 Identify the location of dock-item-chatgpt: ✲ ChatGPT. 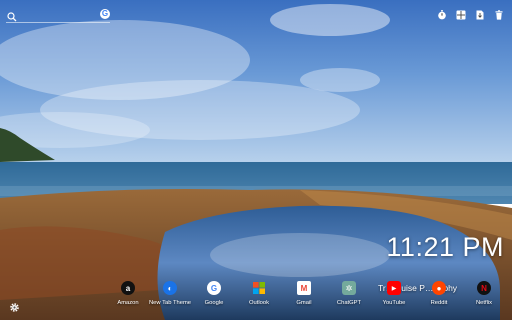
(349, 292).